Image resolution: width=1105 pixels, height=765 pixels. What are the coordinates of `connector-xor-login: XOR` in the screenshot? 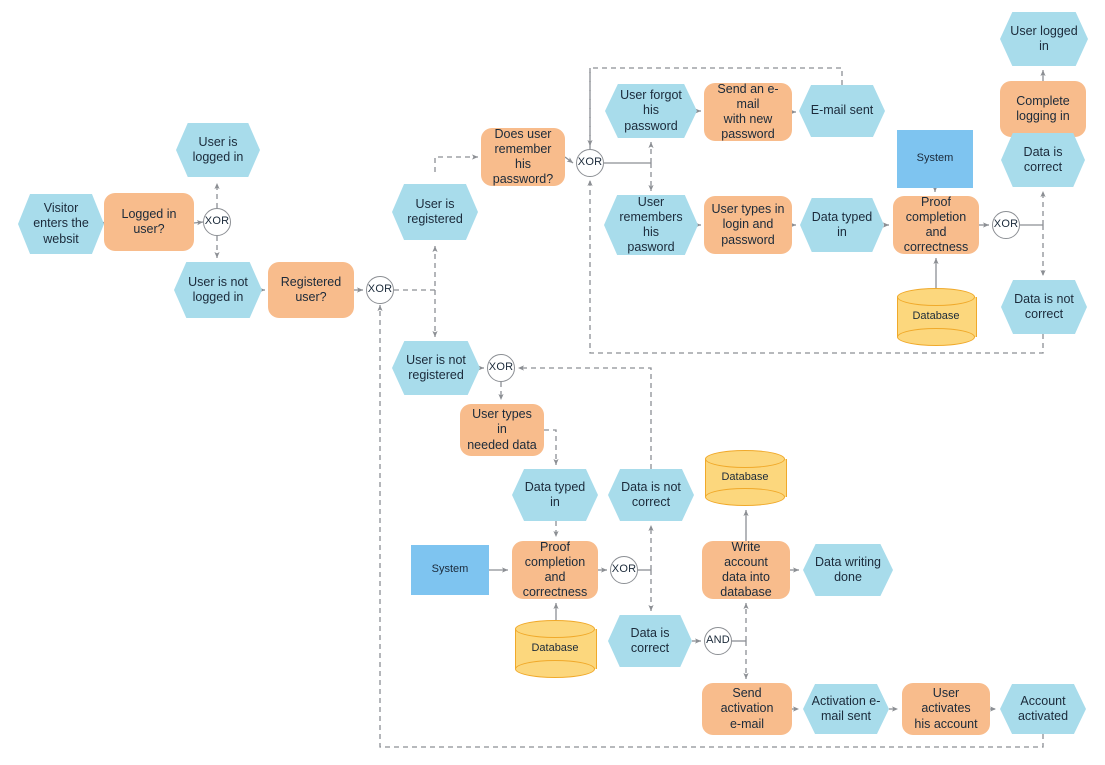 It's located at (217, 222).